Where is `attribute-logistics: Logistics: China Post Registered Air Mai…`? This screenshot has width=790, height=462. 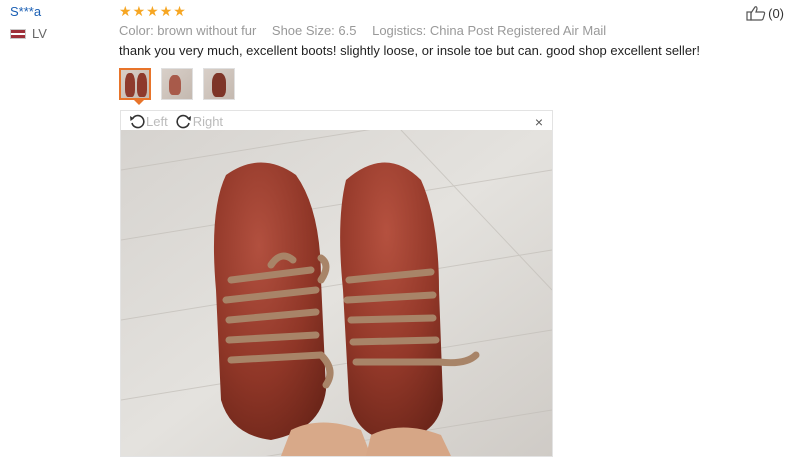
attribute-logistics: Logistics: China Post Registered Air Mai… is located at coordinates (489, 30).